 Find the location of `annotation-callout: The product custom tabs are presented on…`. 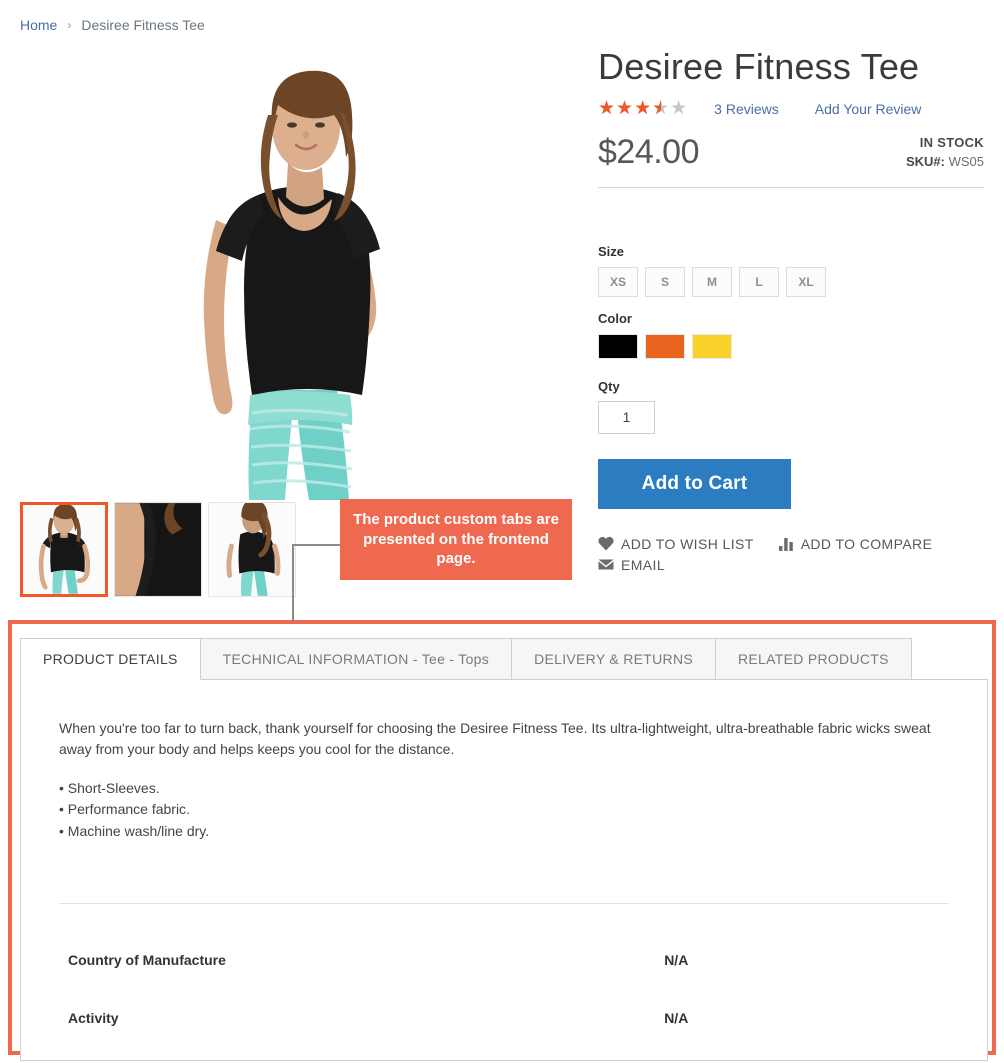

annotation-callout: The product custom tabs are presented on… is located at coordinates (456, 539).